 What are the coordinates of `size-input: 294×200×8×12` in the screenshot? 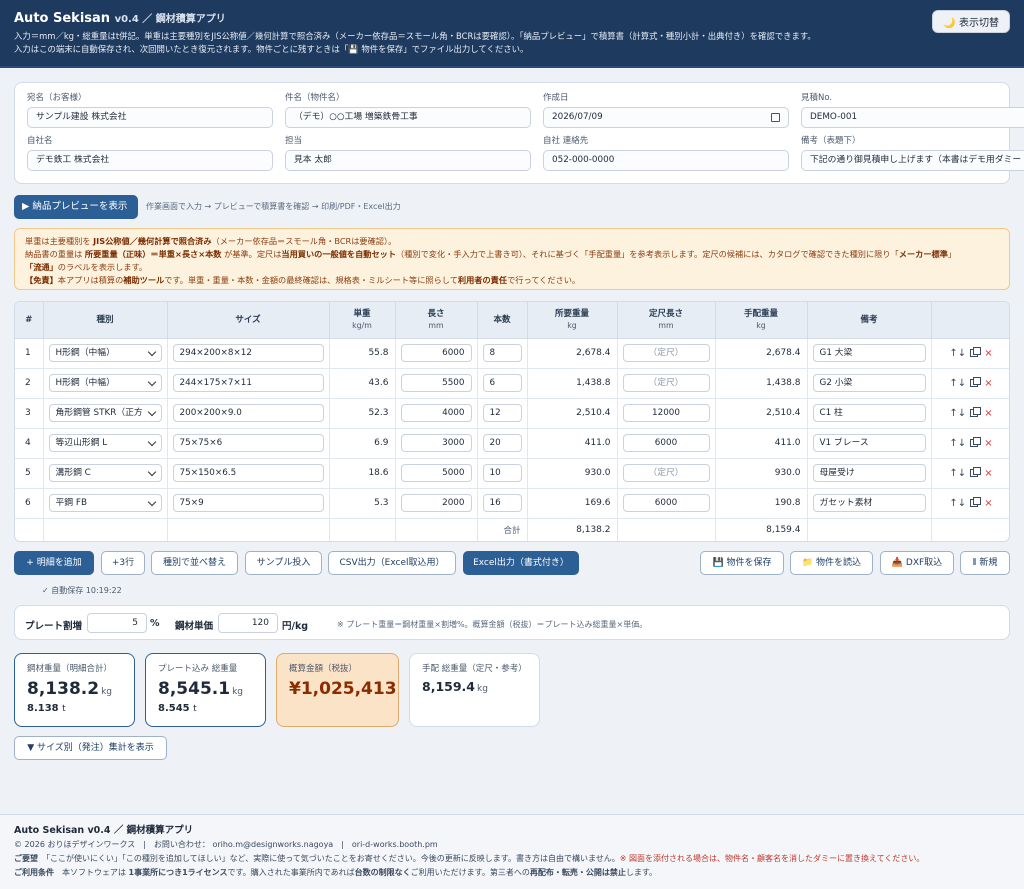 It's located at (248, 353).